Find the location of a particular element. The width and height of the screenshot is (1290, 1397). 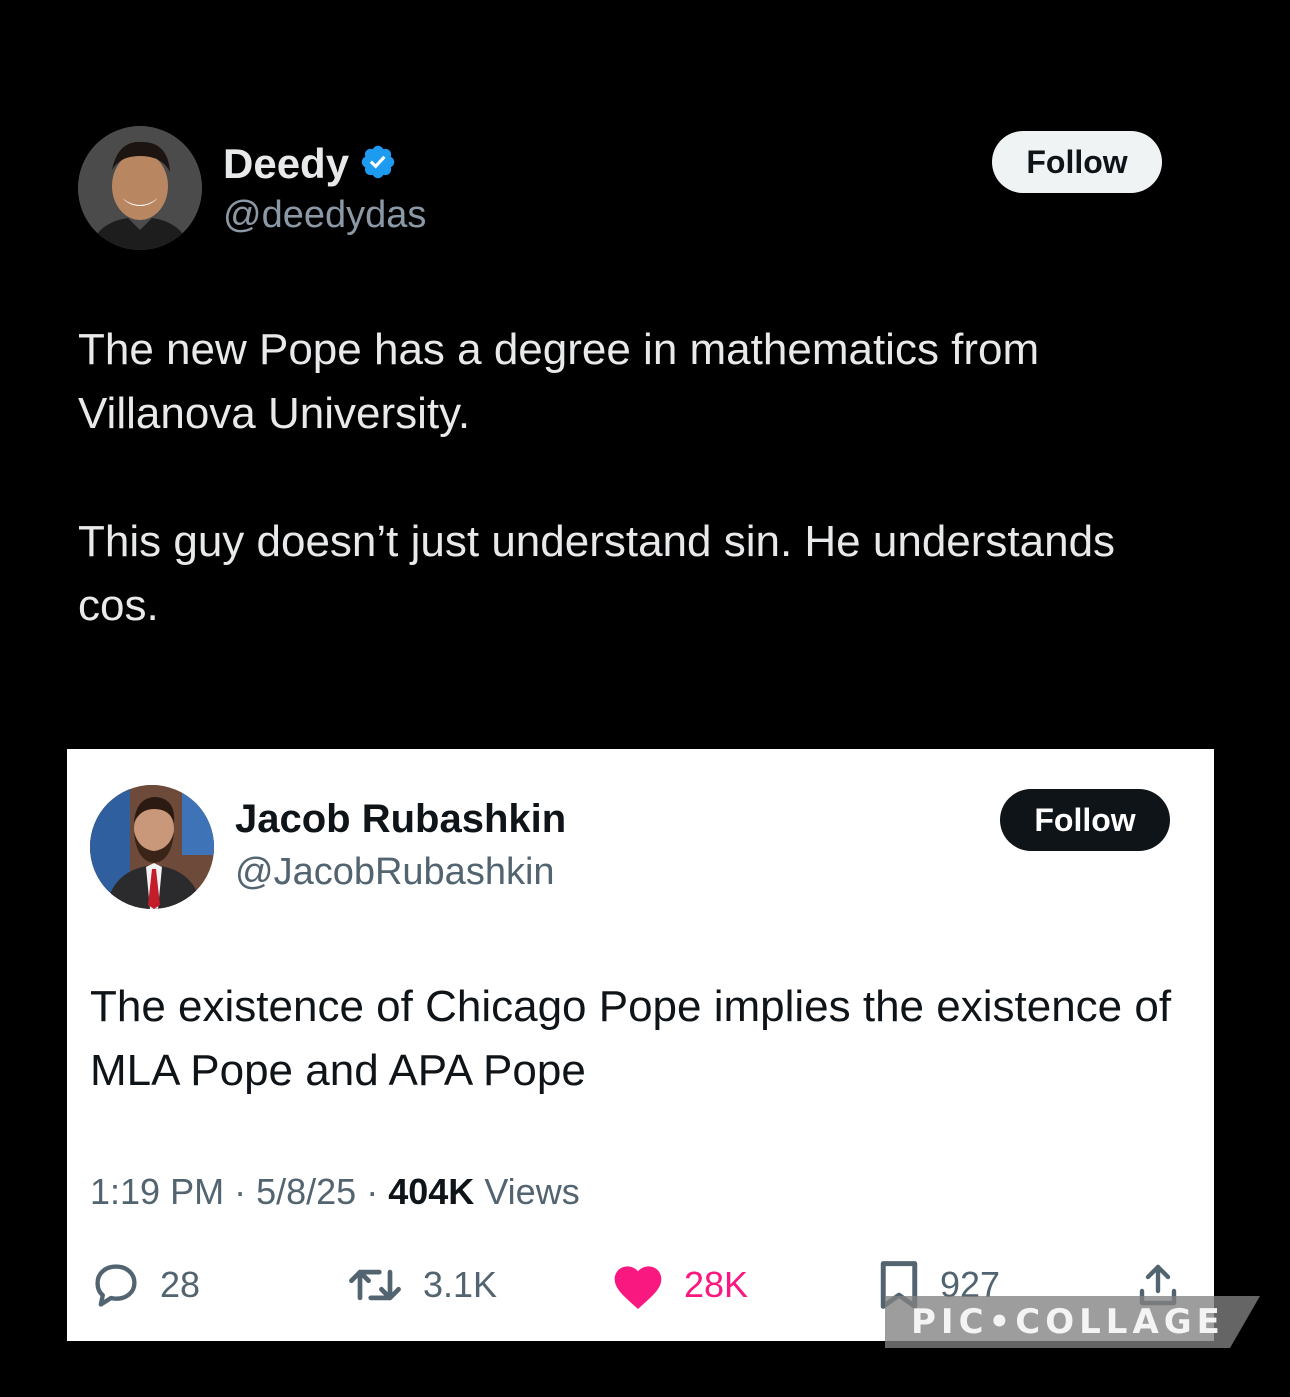

repost-button: 3.1K is located at coordinates (421, 1285).